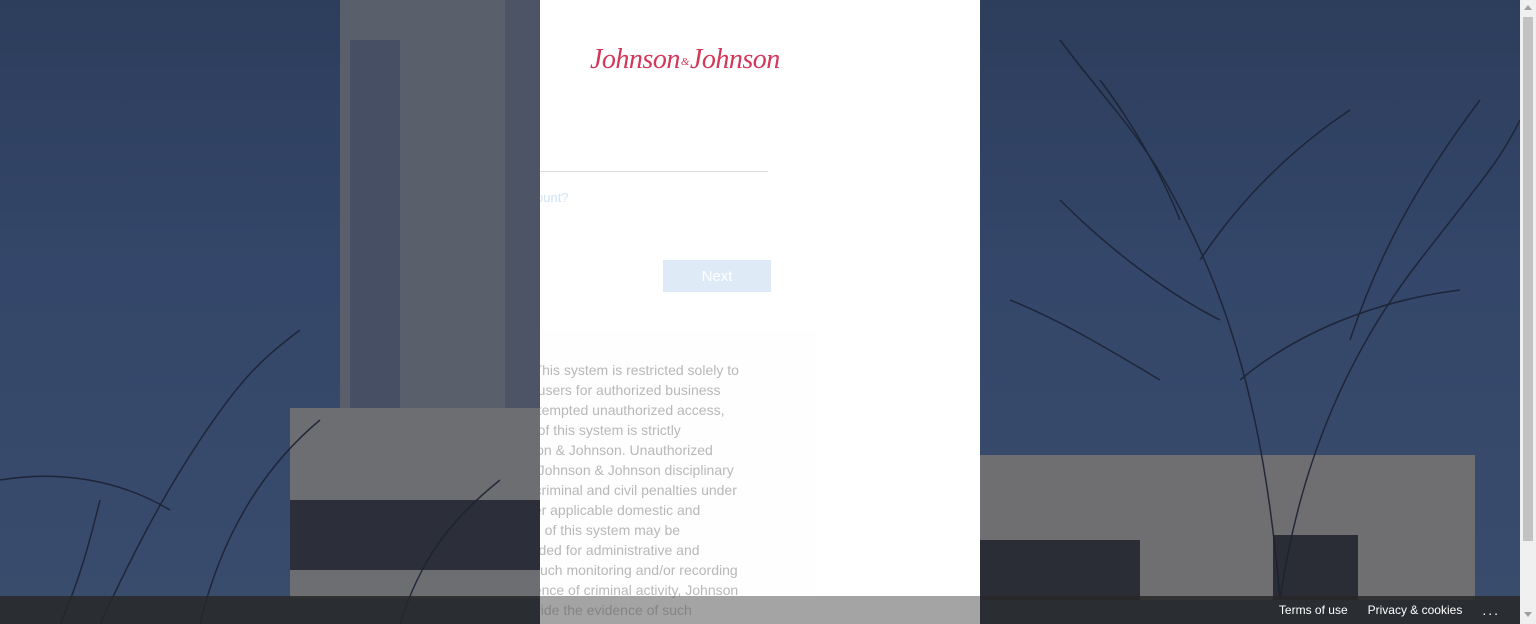 The width and height of the screenshot is (1536, 624). I want to click on legal-notice-line: orded for administrative and, so click(620, 550).